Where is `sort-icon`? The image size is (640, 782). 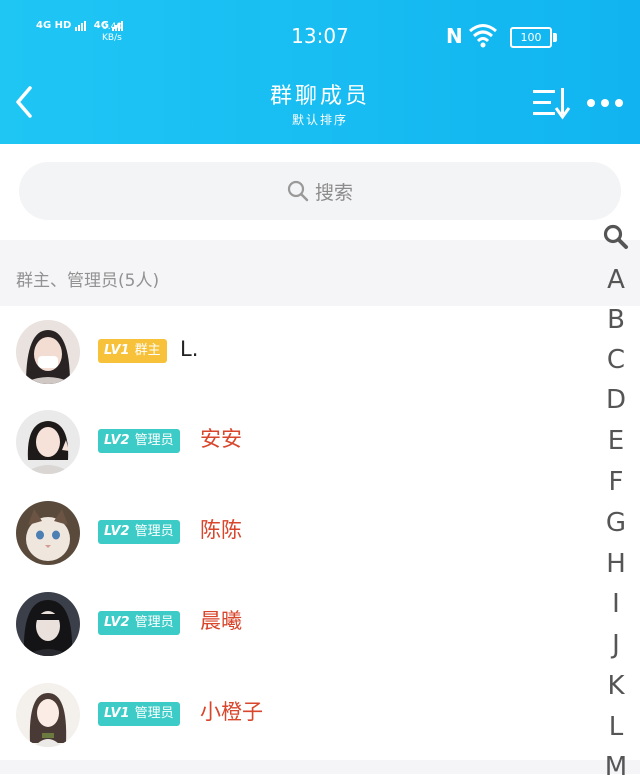 sort-icon is located at coordinates (551, 103).